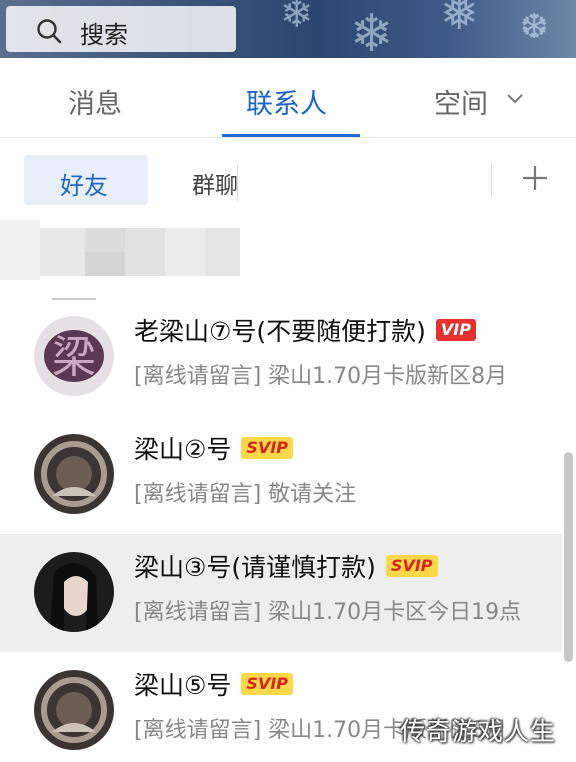 The image size is (576, 762). I want to click on plus-icon, so click(535, 178).